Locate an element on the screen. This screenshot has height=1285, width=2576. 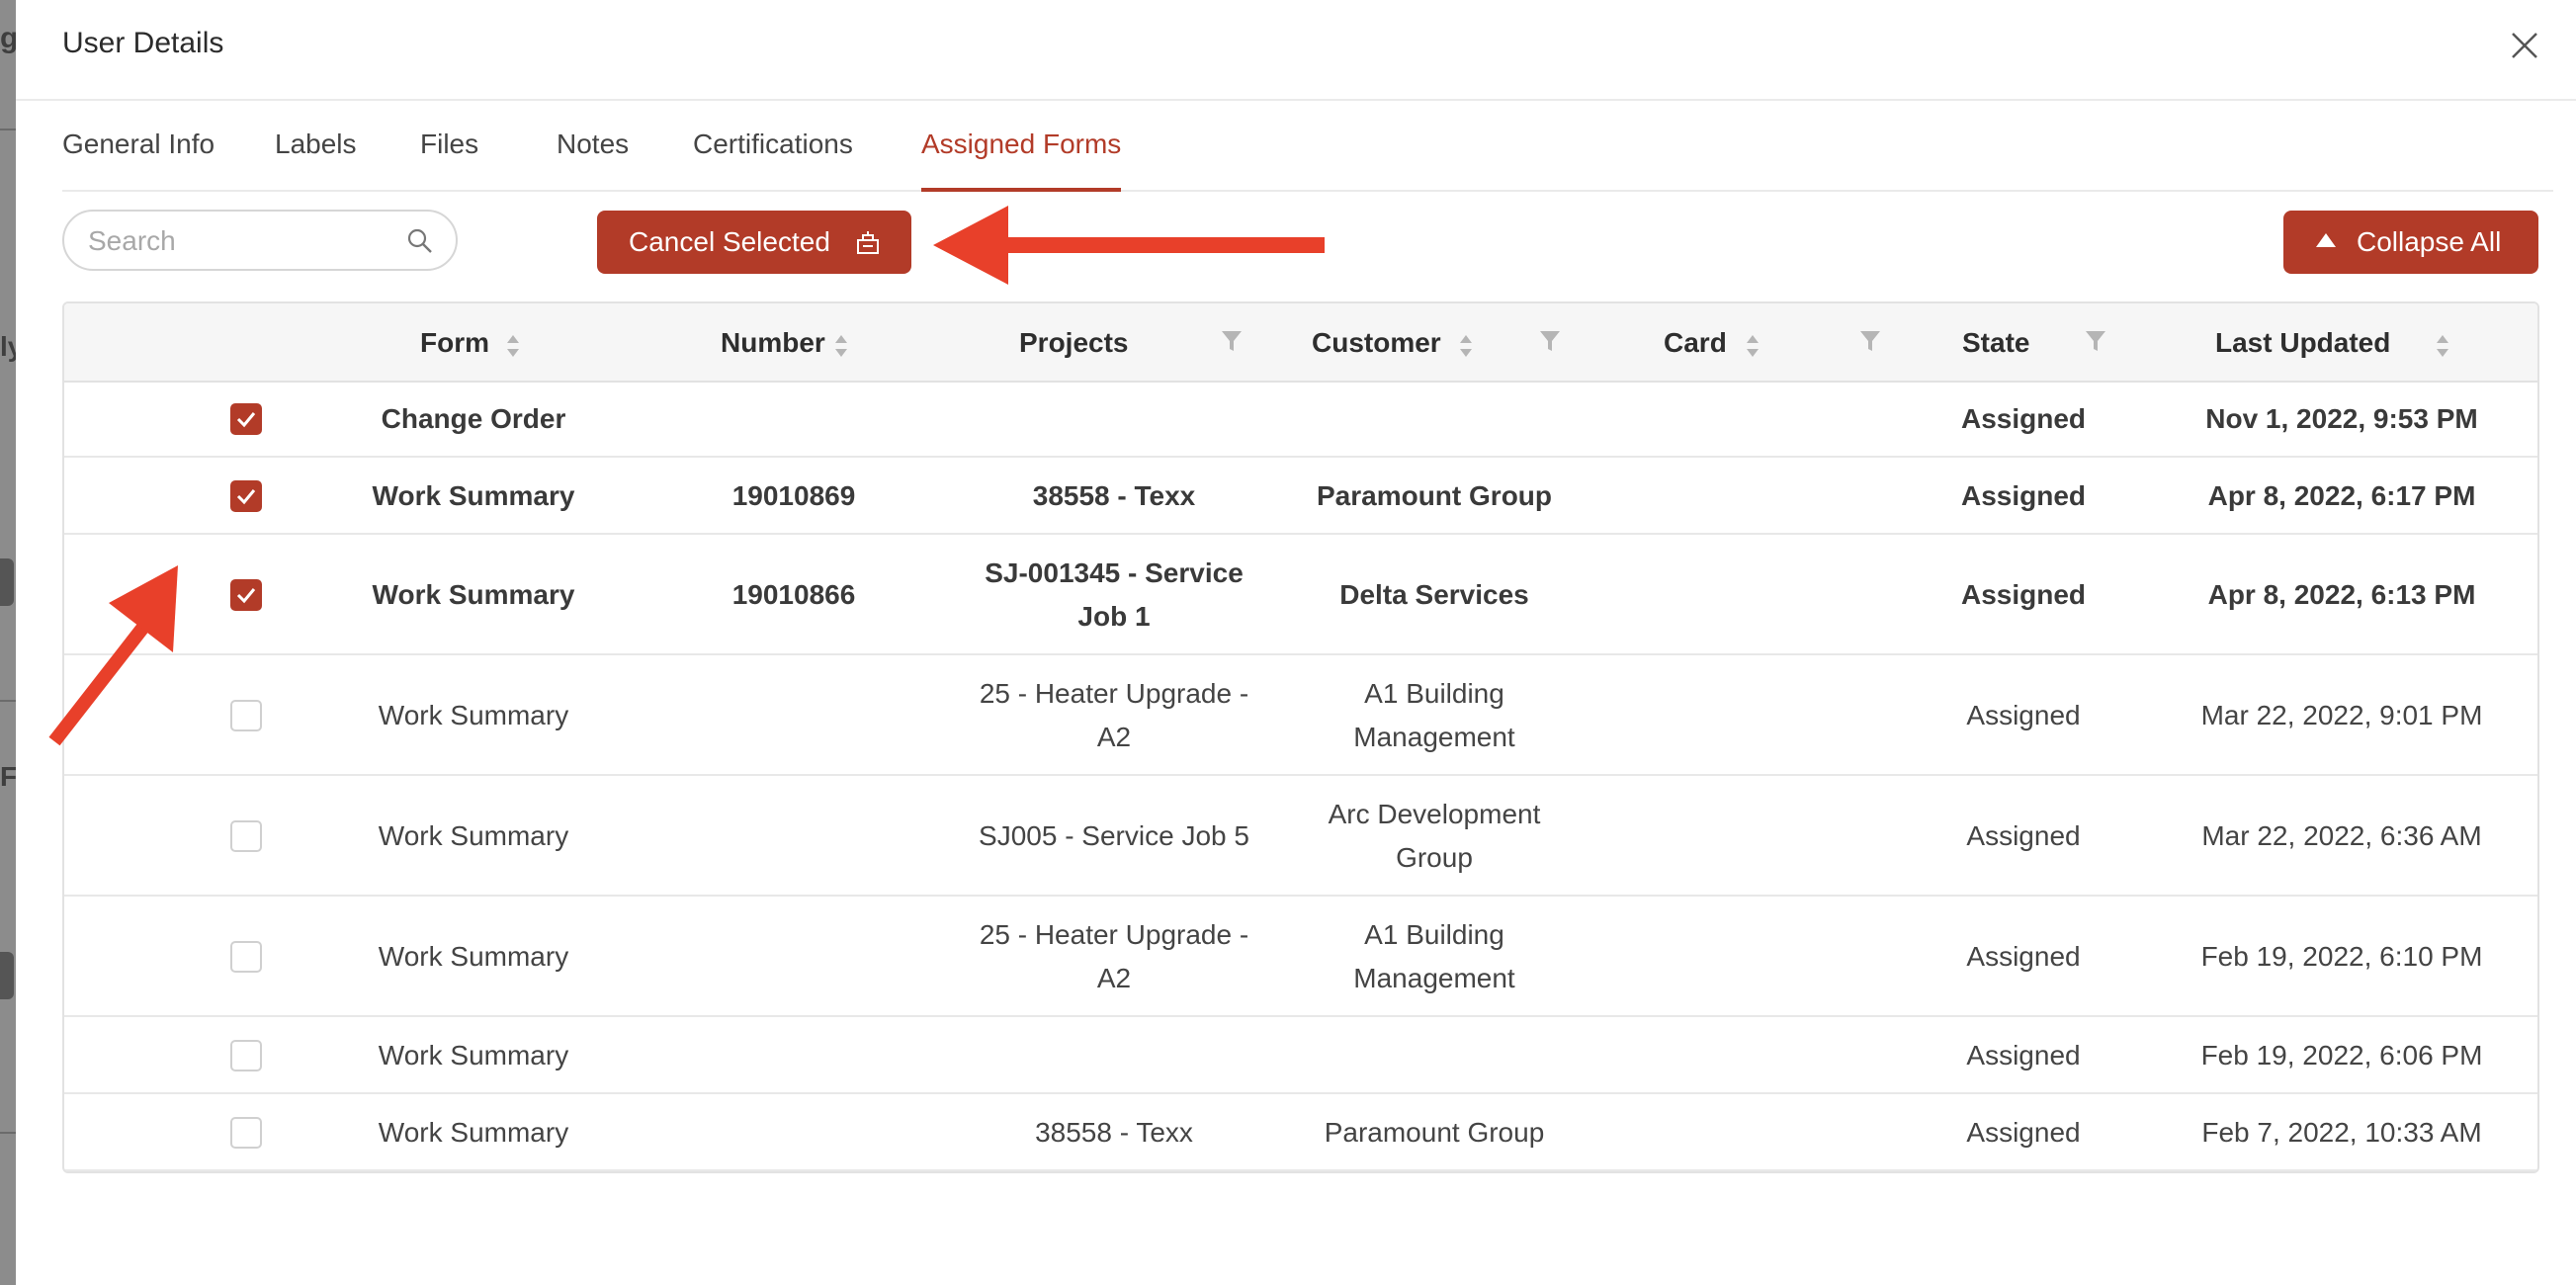
column-header-customer: Customer is located at coordinates (1376, 343).